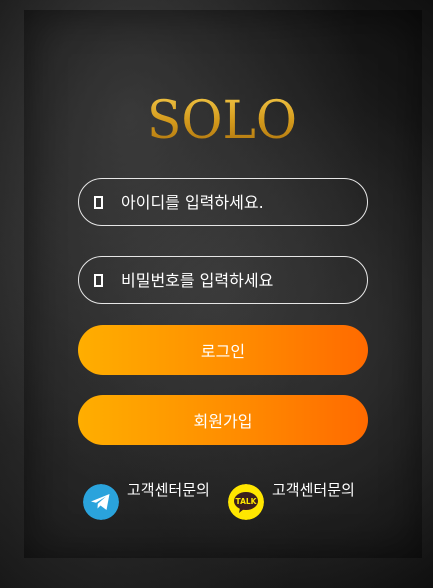 The image size is (433, 588). I want to click on password-field, so click(223, 280).